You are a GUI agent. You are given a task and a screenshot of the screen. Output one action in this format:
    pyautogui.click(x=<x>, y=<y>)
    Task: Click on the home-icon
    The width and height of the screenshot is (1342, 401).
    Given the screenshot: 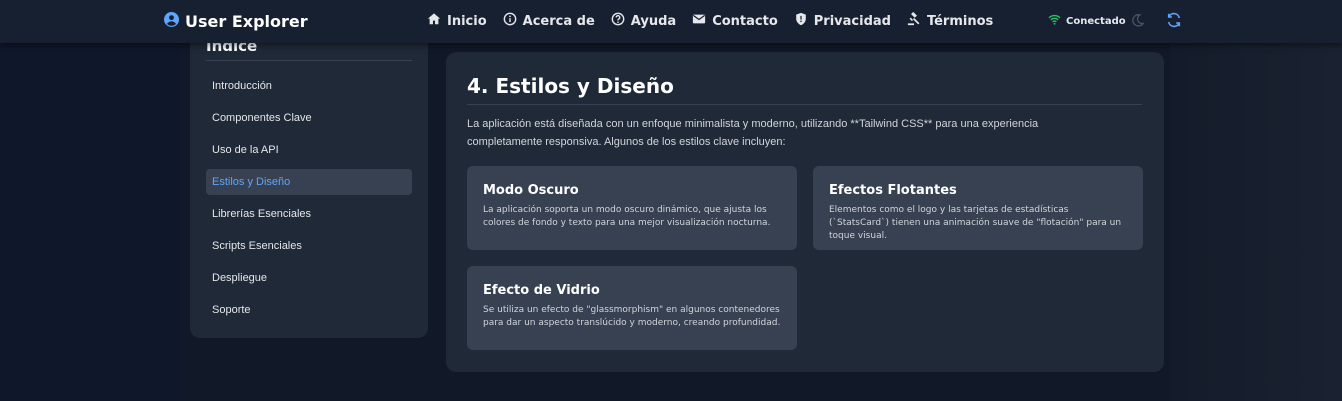 What is the action you would take?
    pyautogui.click(x=434, y=21)
    